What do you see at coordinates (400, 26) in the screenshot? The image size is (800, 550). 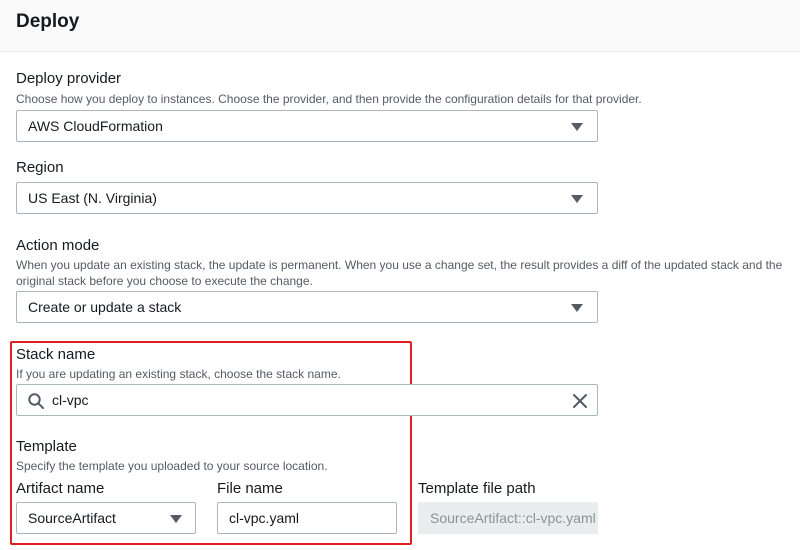 I see `section-header: Deploy` at bounding box center [400, 26].